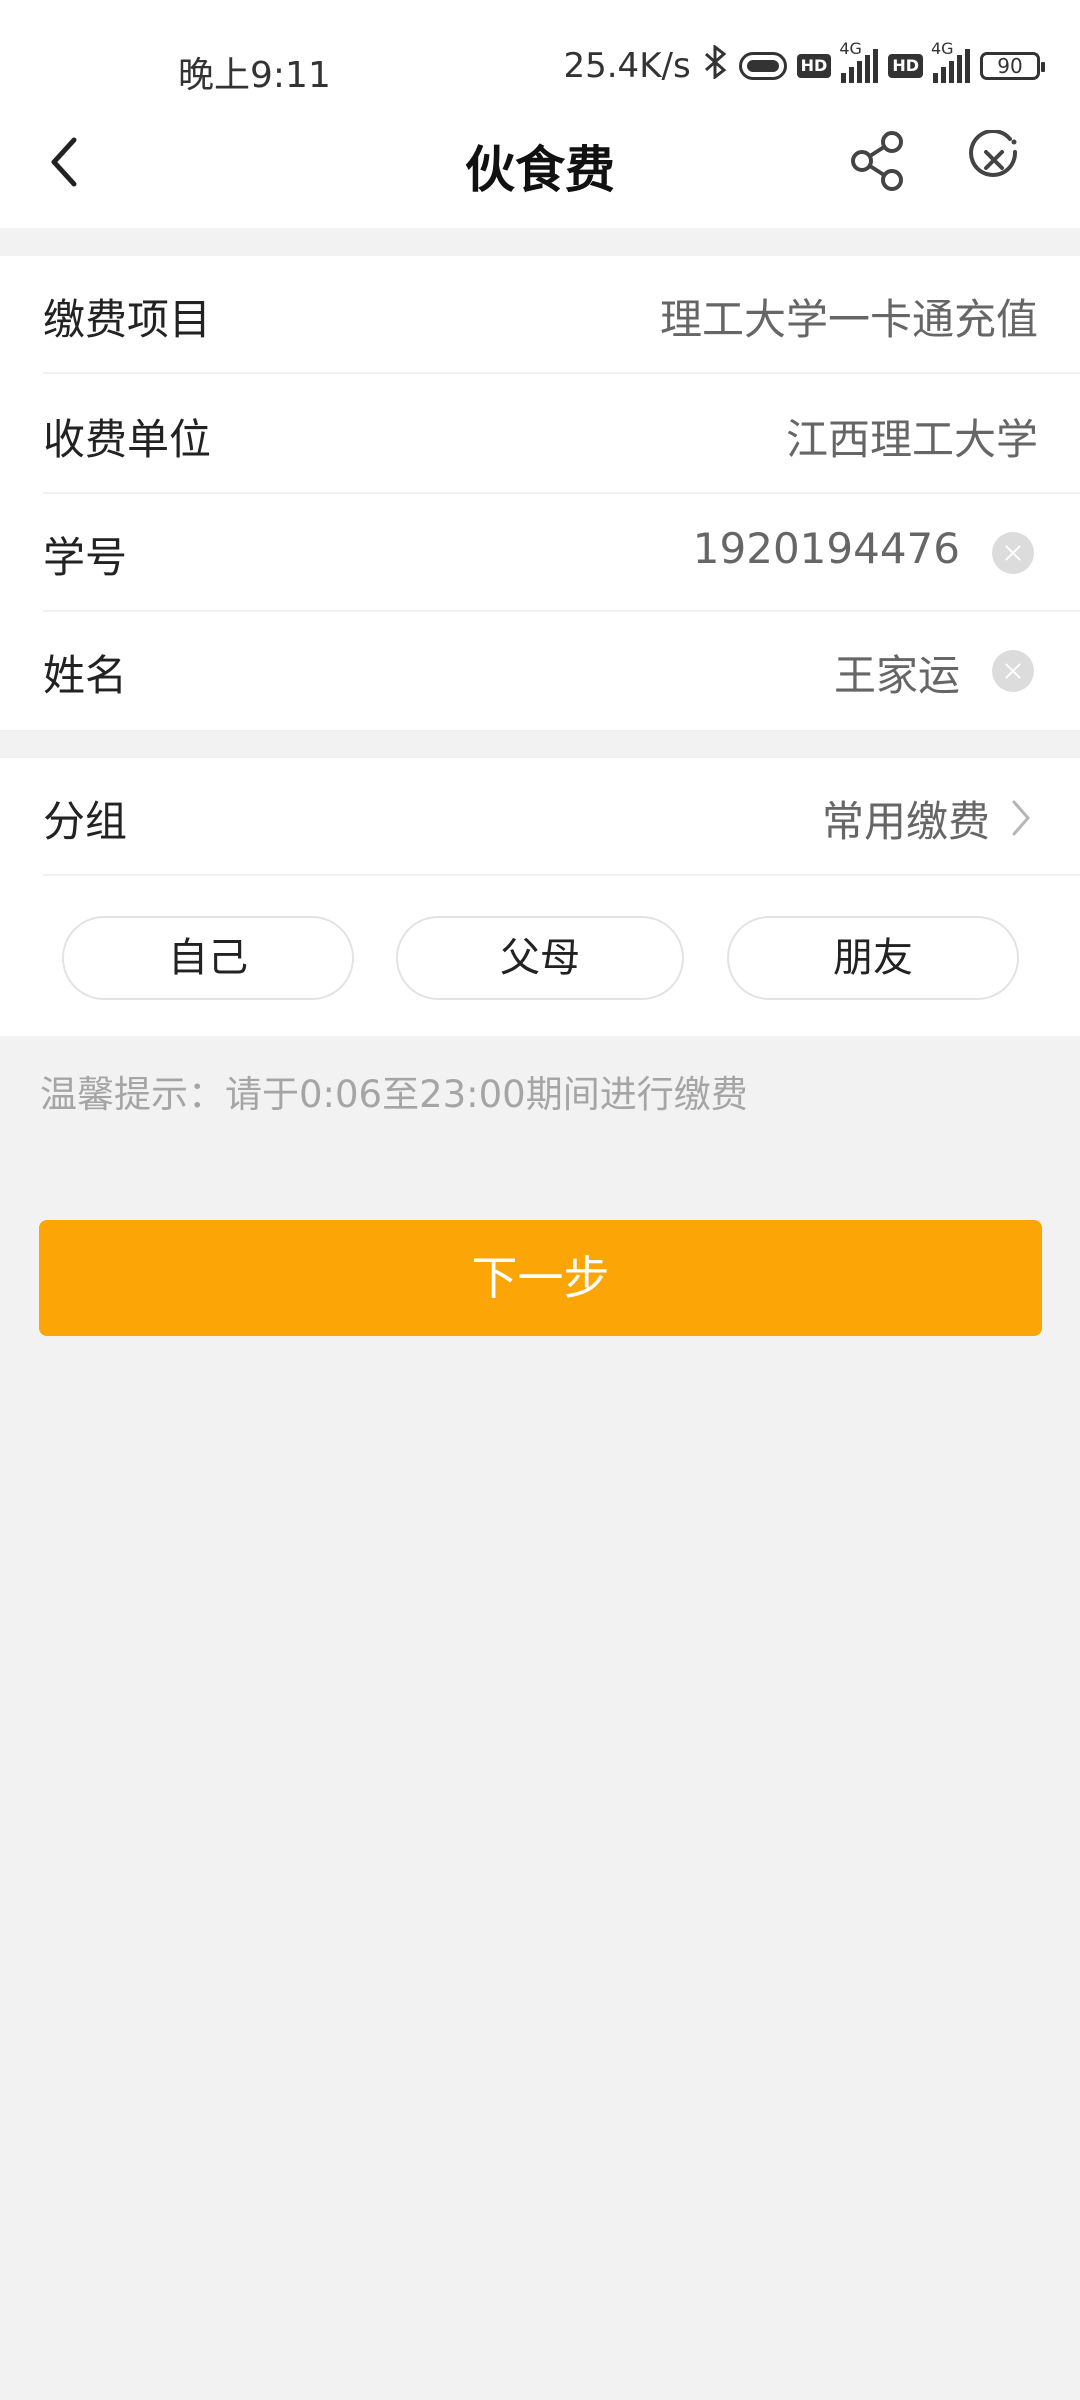 This screenshot has height=2400, width=1080. I want to click on close-button, so click(994, 159).